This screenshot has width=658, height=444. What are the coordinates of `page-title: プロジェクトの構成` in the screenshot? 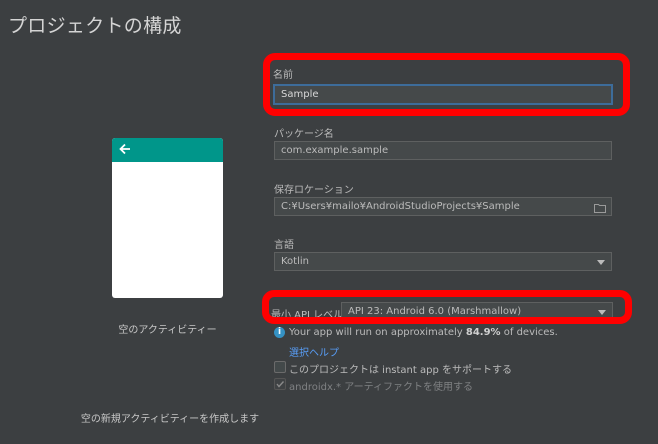 It's located at (95, 26).